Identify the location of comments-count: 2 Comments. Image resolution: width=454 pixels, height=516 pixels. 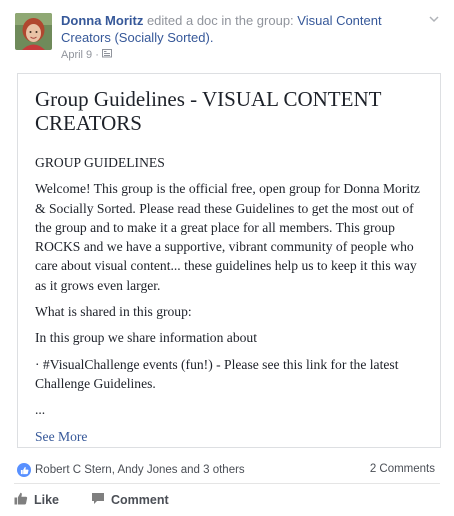
(402, 469).